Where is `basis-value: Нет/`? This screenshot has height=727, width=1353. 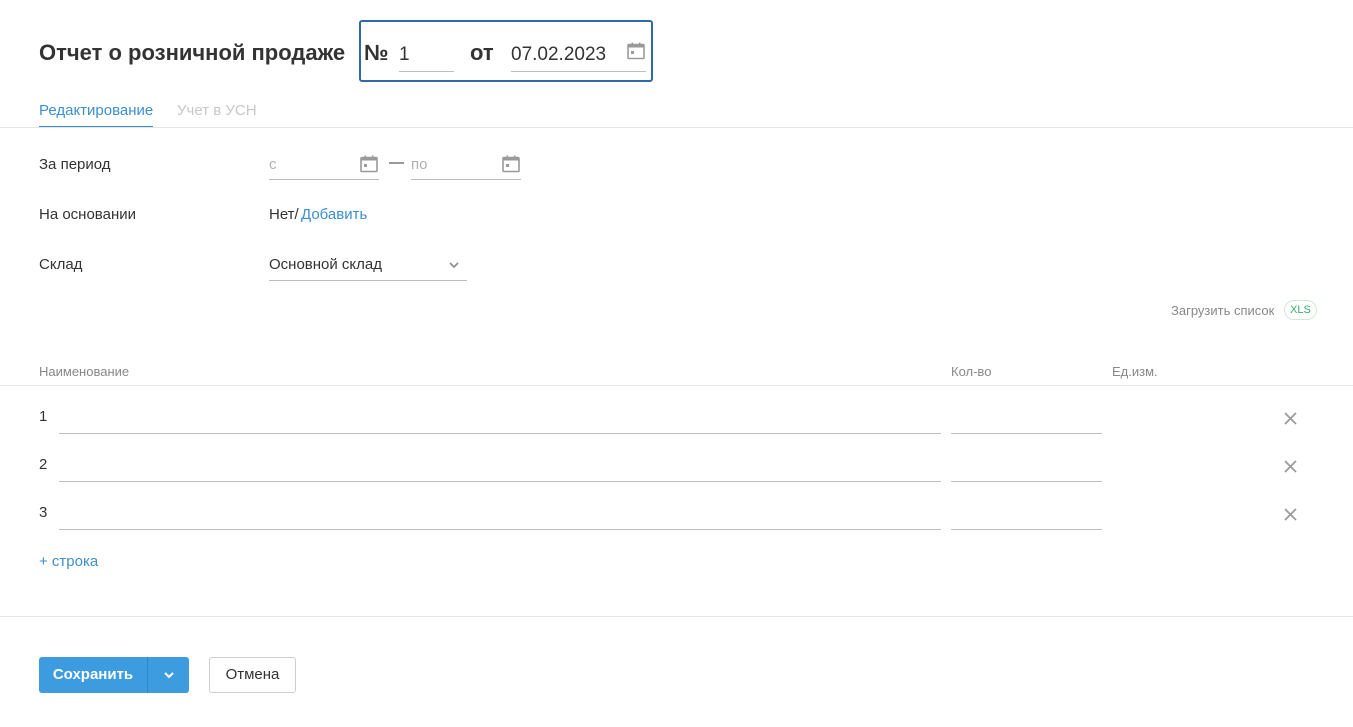 basis-value: Нет/ is located at coordinates (284, 214).